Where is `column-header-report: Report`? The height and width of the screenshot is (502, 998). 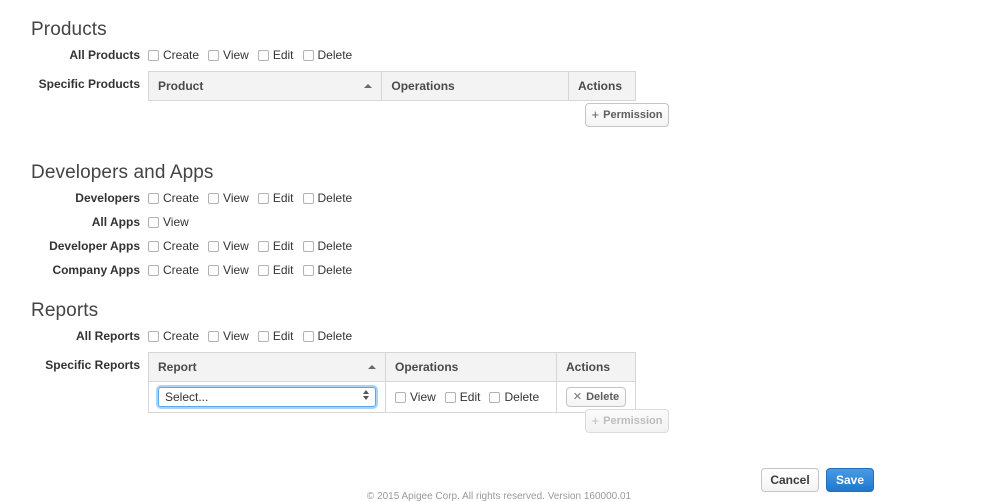
column-header-report: Report is located at coordinates (267, 367).